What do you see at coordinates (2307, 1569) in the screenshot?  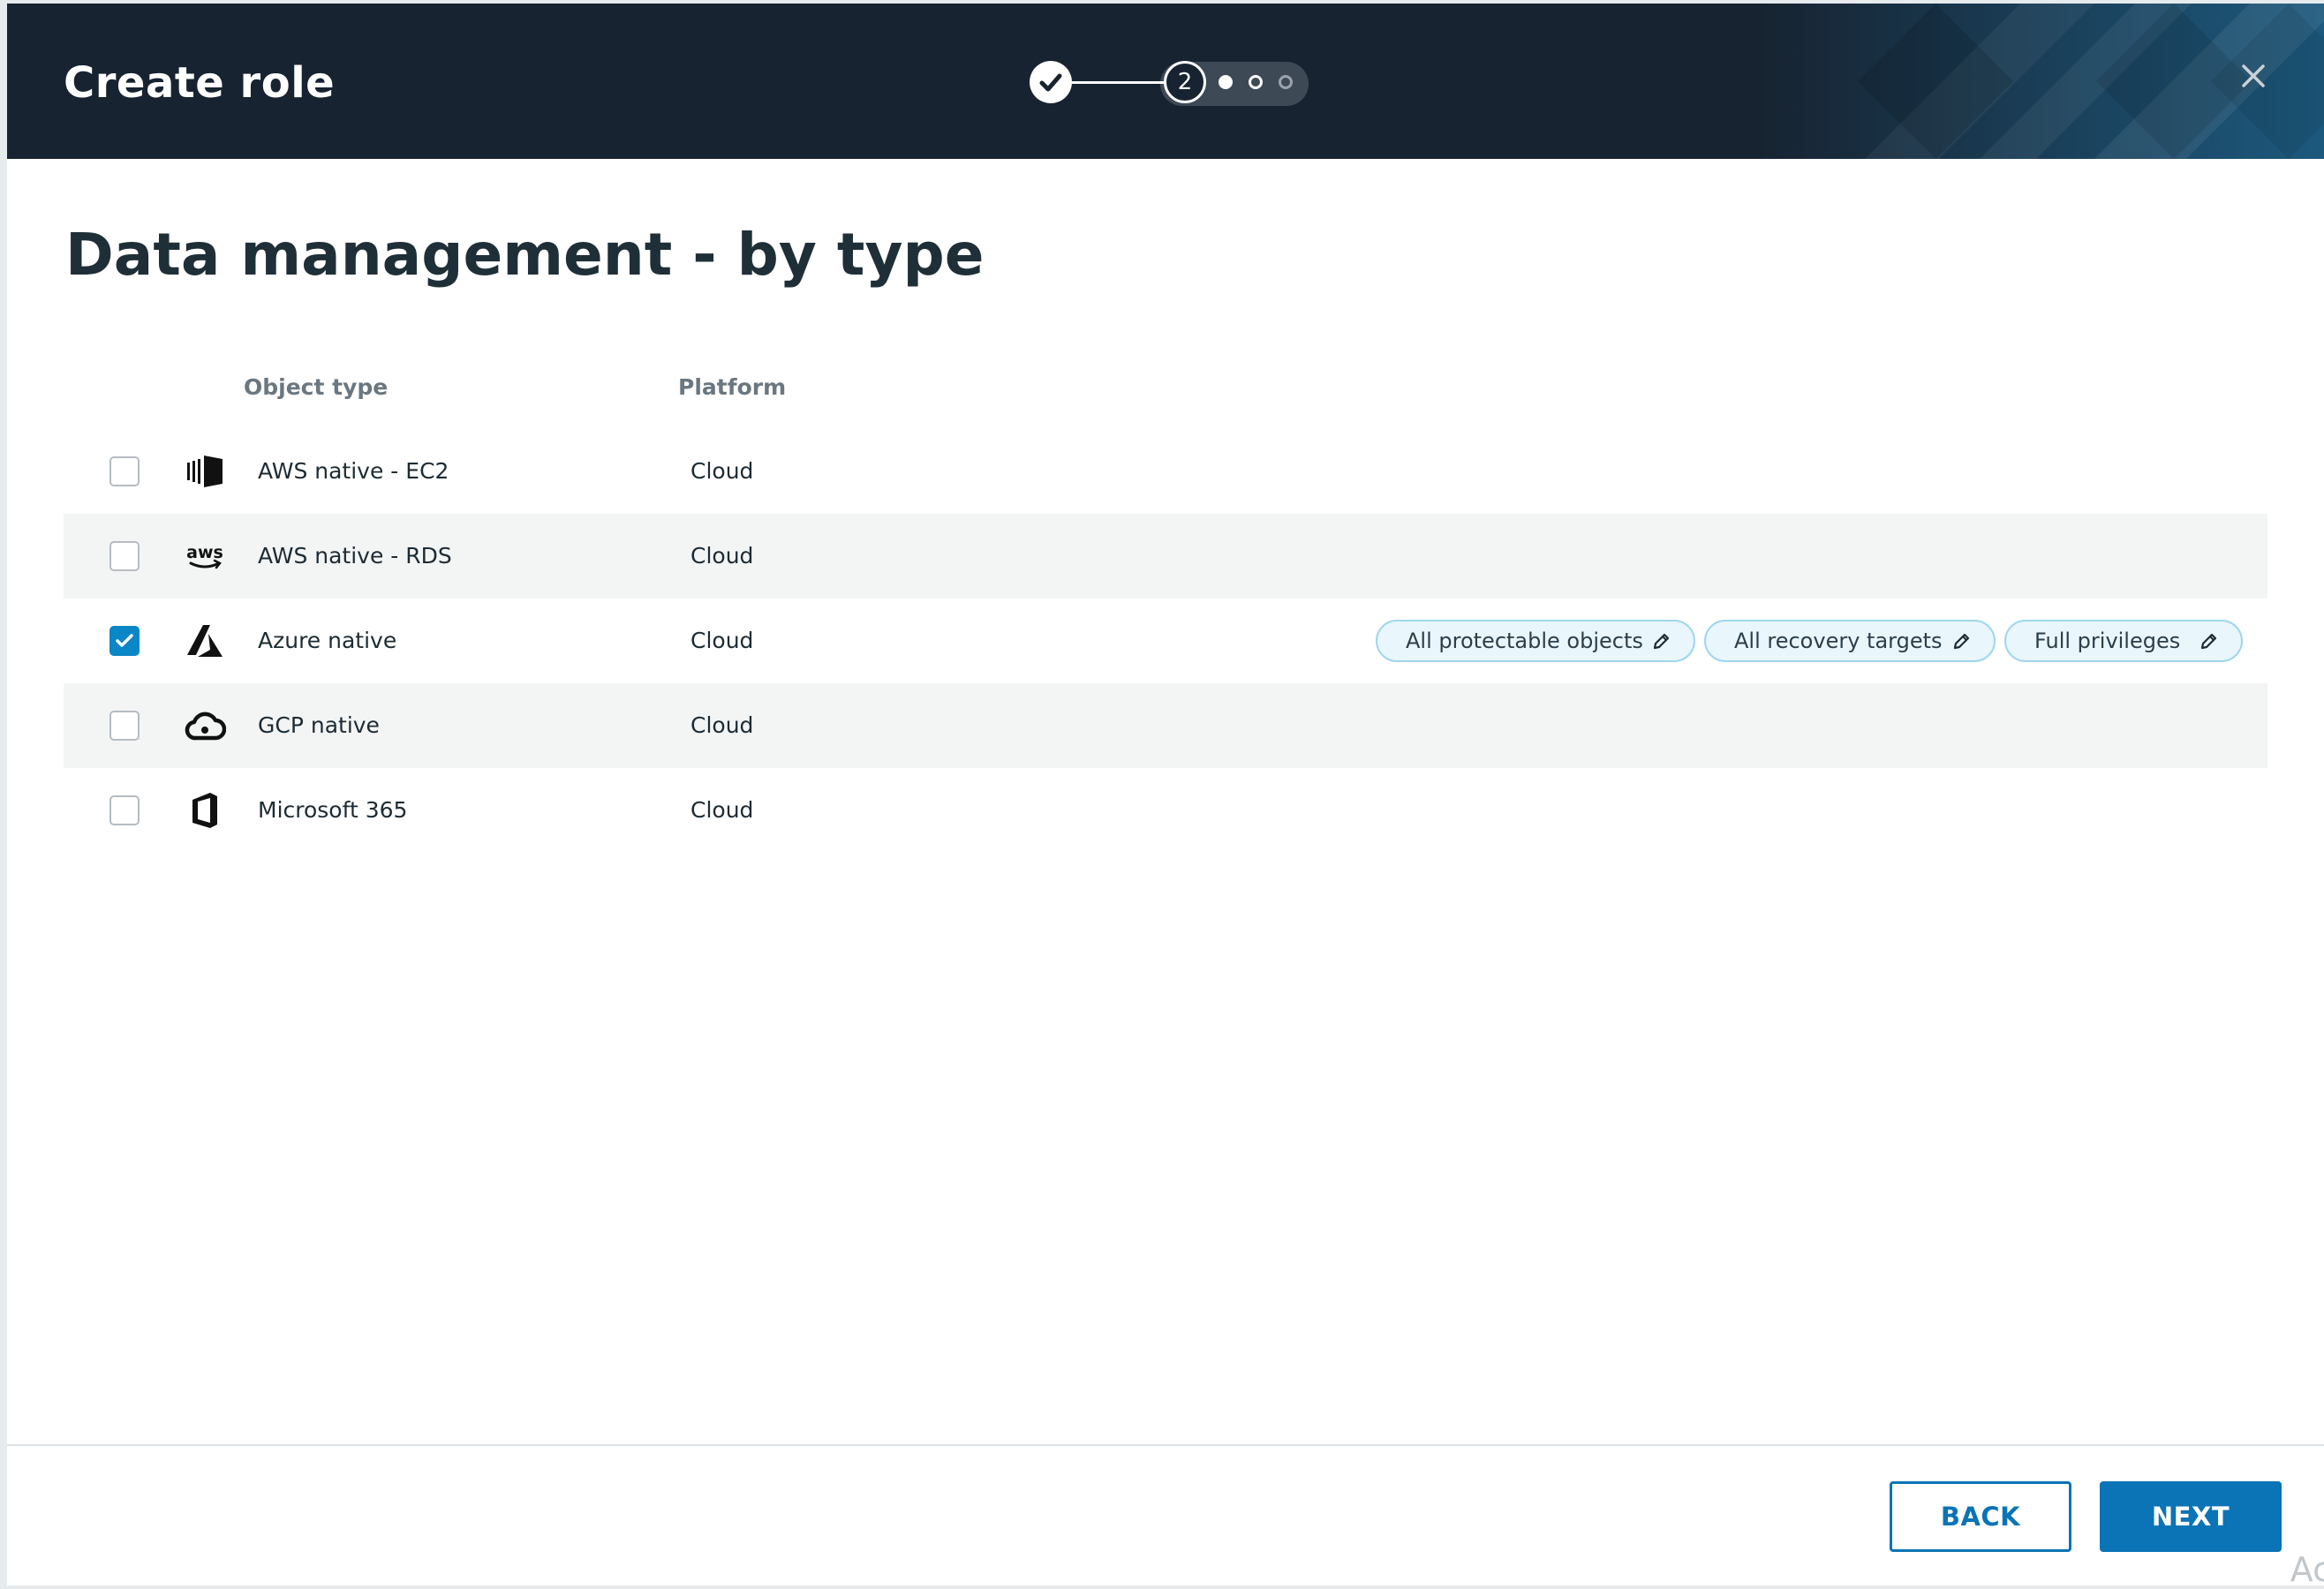 I see `corner-watermark-text: Ac` at bounding box center [2307, 1569].